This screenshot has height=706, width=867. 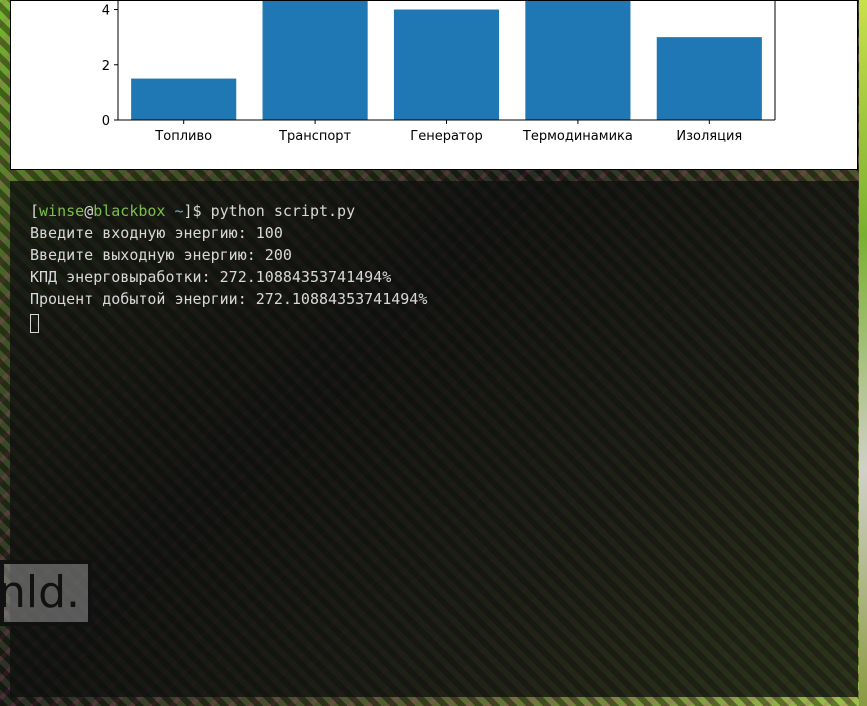 I want to click on terminal-prompt-line: [winse@blackbox ~]$ python script.py, so click(x=193, y=211).